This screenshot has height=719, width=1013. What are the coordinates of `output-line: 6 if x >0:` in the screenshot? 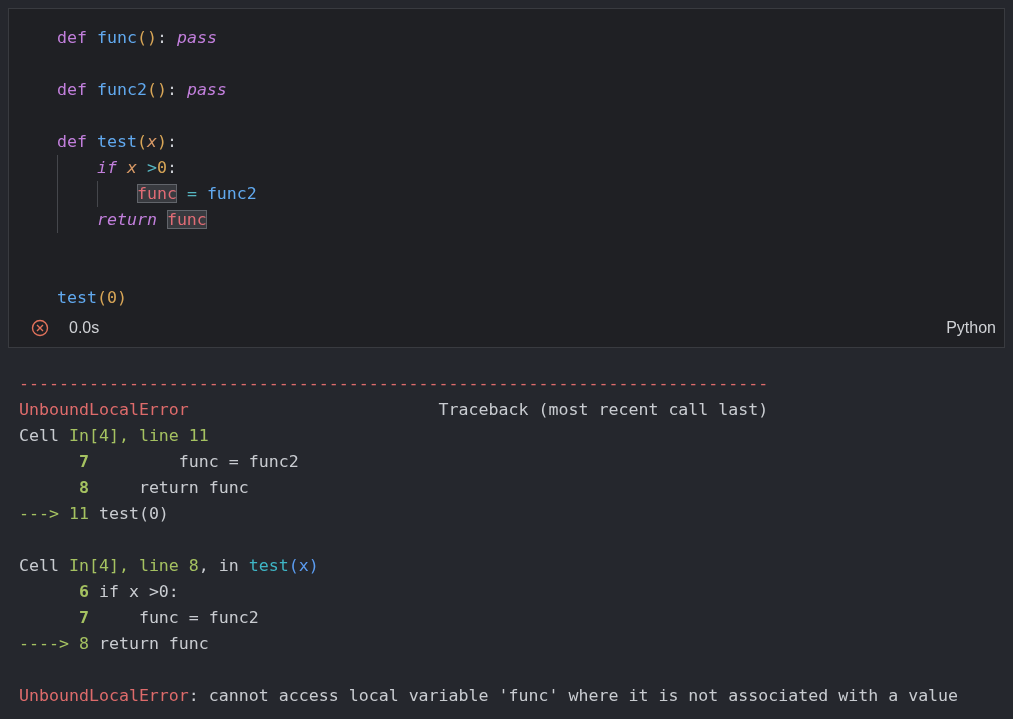 It's located at (128, 591).